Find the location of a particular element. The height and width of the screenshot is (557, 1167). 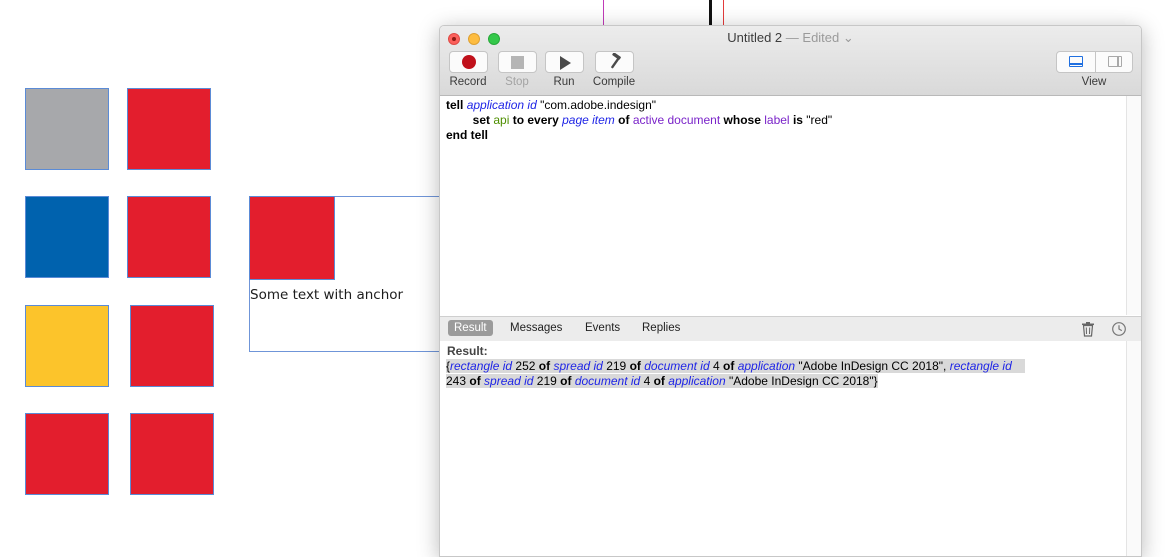

id-value: 243 is located at coordinates (456, 381).